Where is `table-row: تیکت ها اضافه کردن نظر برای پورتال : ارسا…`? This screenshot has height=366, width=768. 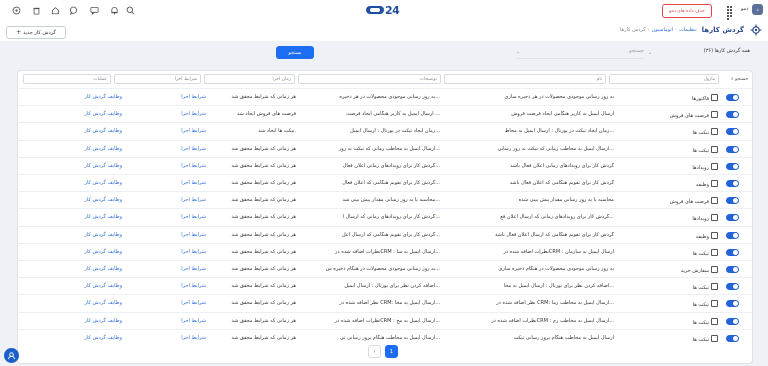 table-row: تیکت ها اضافه کردن نظر برای پورتال : ارسا… is located at coordinates (385, 286).